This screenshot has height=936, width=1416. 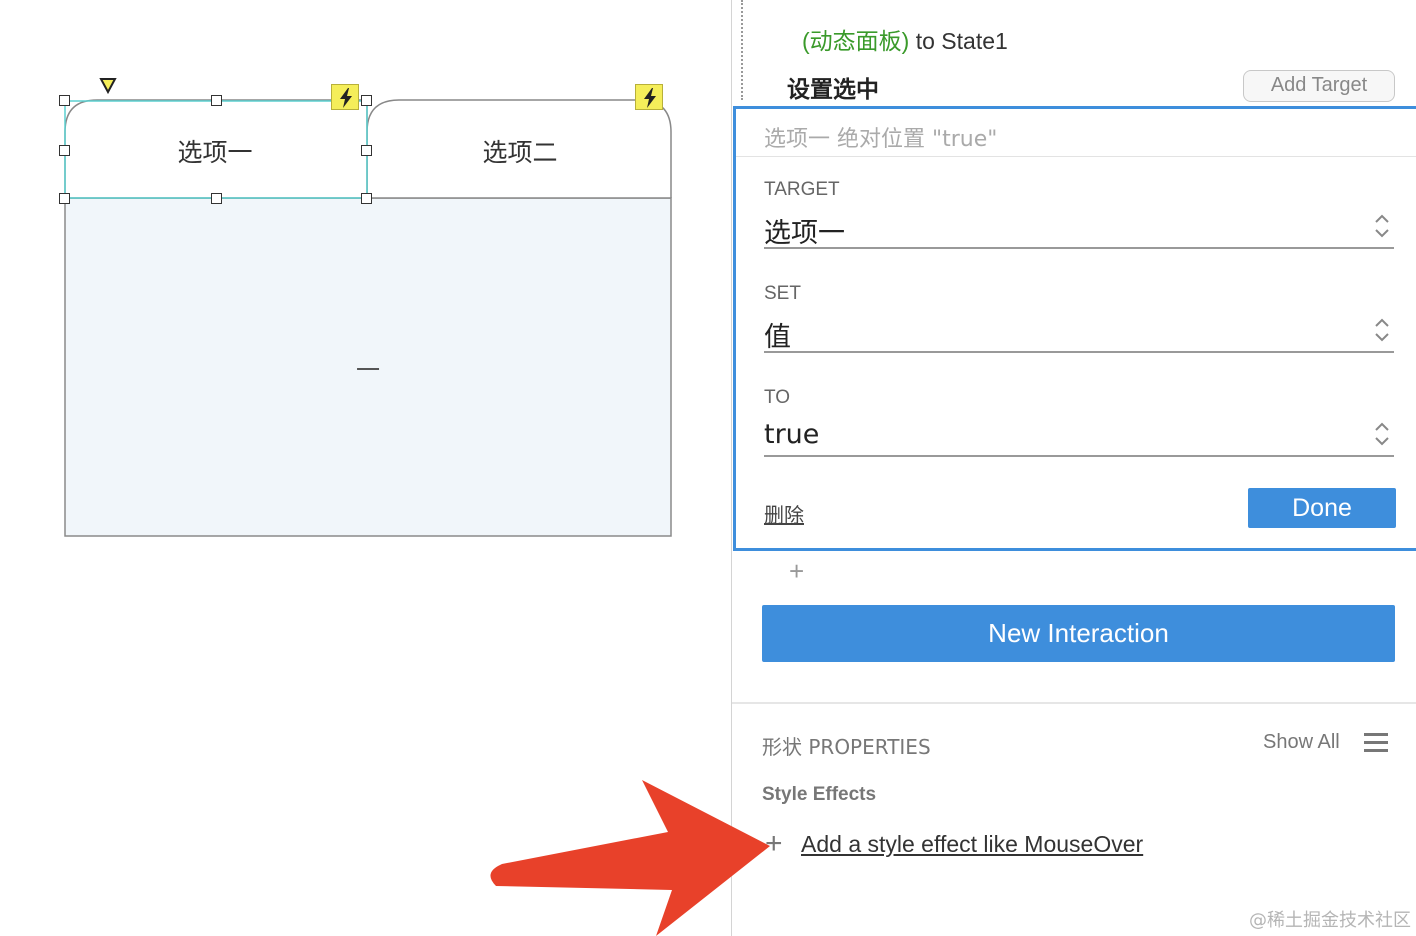 I want to click on to-select: true, so click(x=1079, y=438).